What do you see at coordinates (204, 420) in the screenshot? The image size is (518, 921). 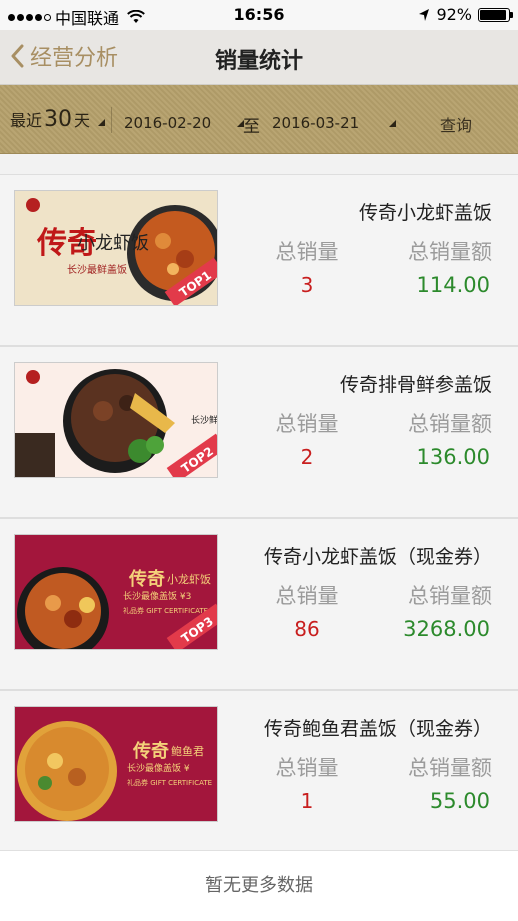 I see `thumb-side: 长沙鲜` at bounding box center [204, 420].